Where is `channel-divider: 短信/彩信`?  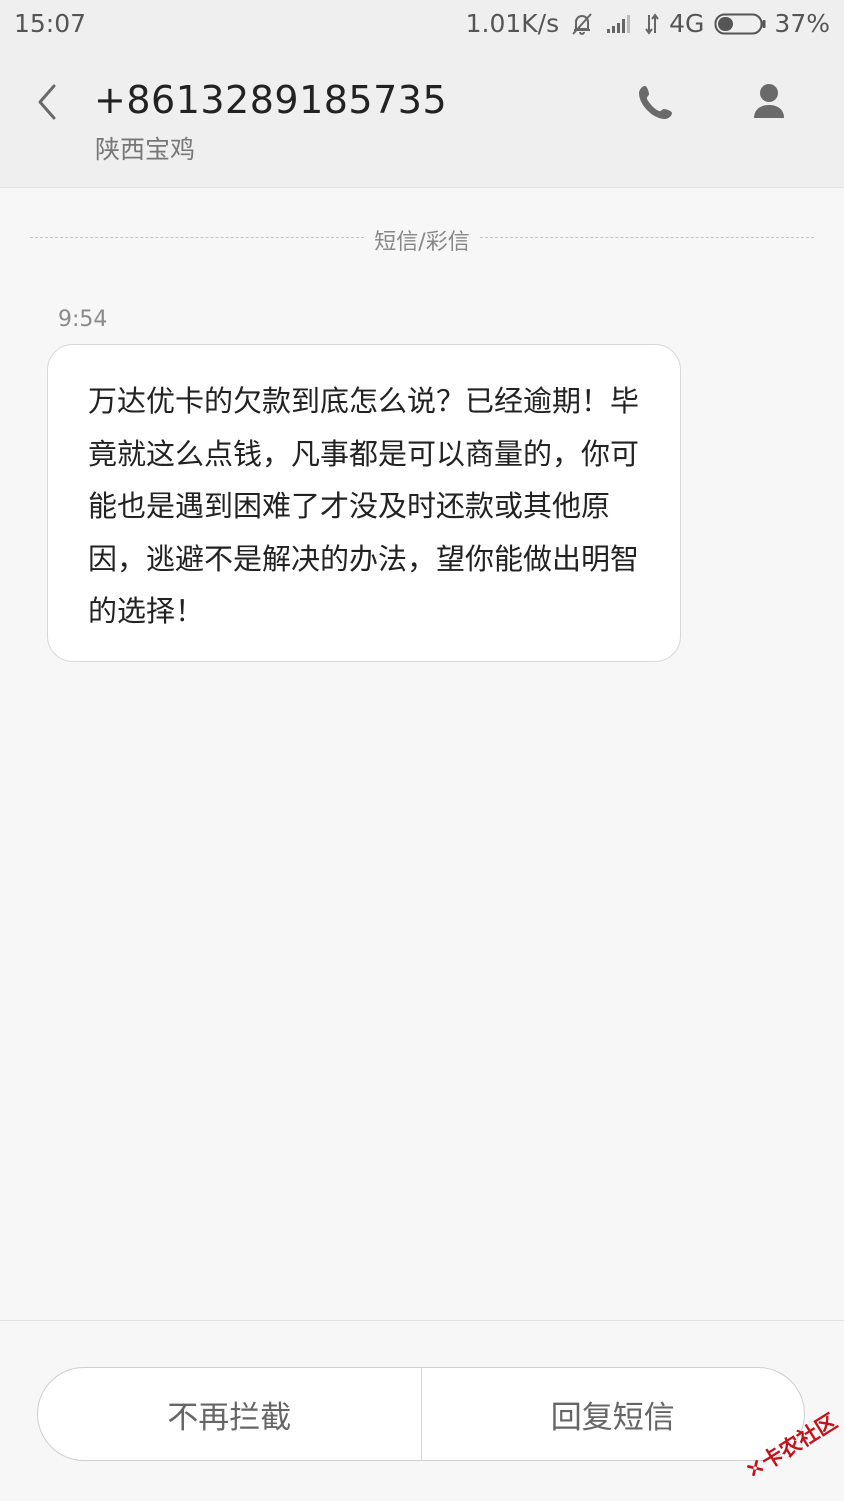 channel-divider: 短信/彩信 is located at coordinates (422, 239).